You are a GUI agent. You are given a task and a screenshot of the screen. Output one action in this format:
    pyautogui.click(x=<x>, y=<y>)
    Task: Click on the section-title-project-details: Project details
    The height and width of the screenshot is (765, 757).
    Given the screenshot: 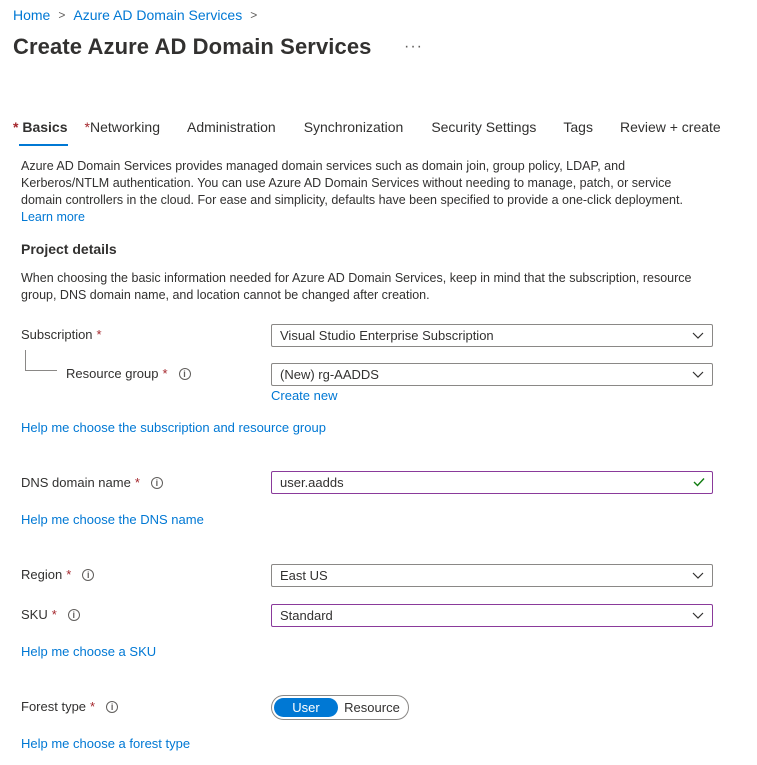 What is the action you would take?
    pyautogui.click(x=69, y=249)
    